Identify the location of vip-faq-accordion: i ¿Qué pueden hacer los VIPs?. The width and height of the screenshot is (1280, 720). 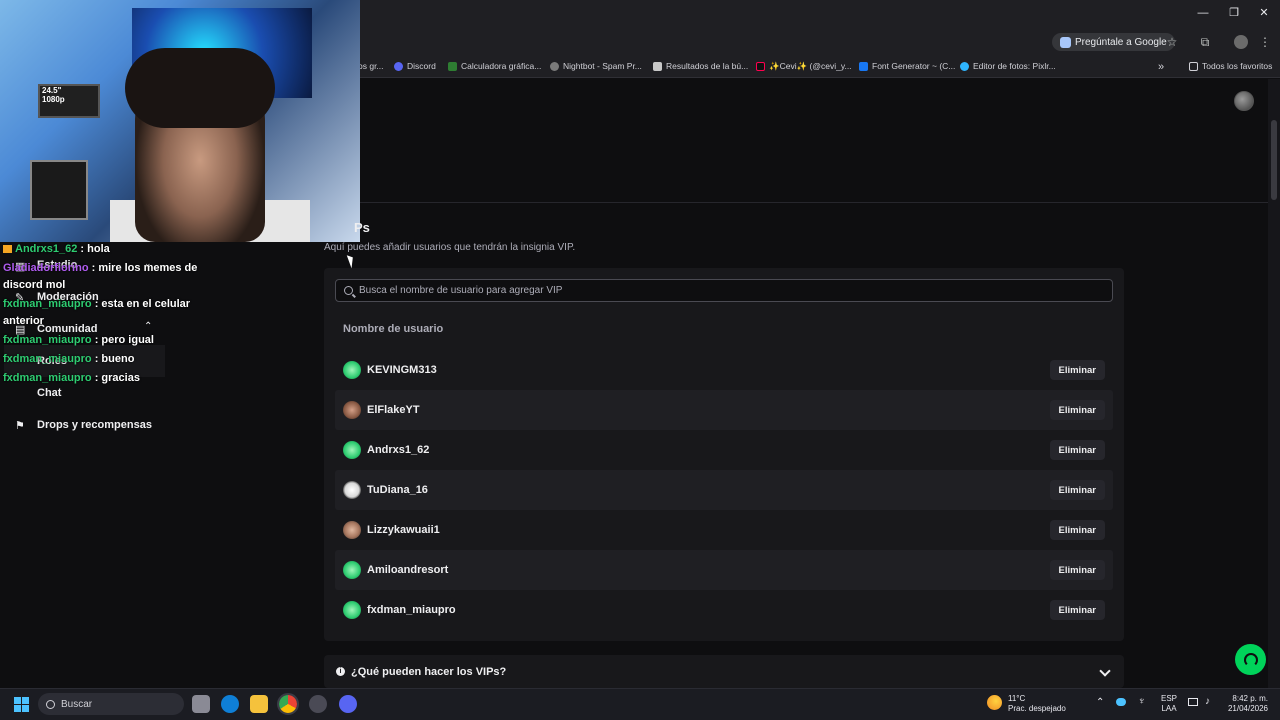
(724, 671).